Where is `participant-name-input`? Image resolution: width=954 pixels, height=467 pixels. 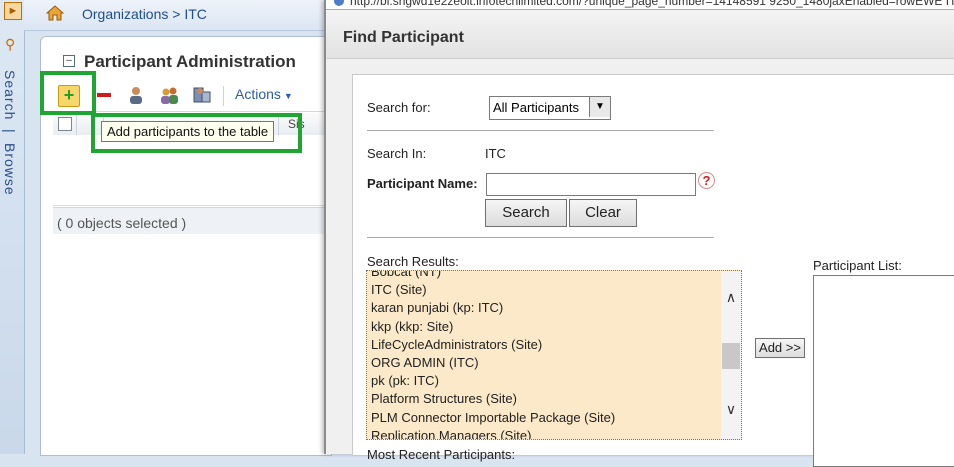
participant-name-input is located at coordinates (591, 184).